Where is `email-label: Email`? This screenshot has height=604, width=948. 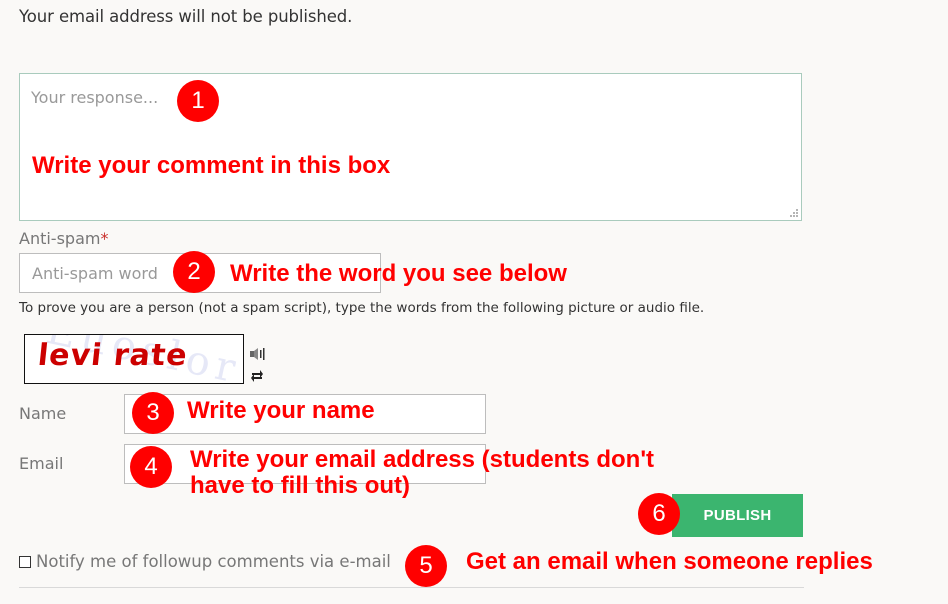 email-label: Email is located at coordinates (41, 463).